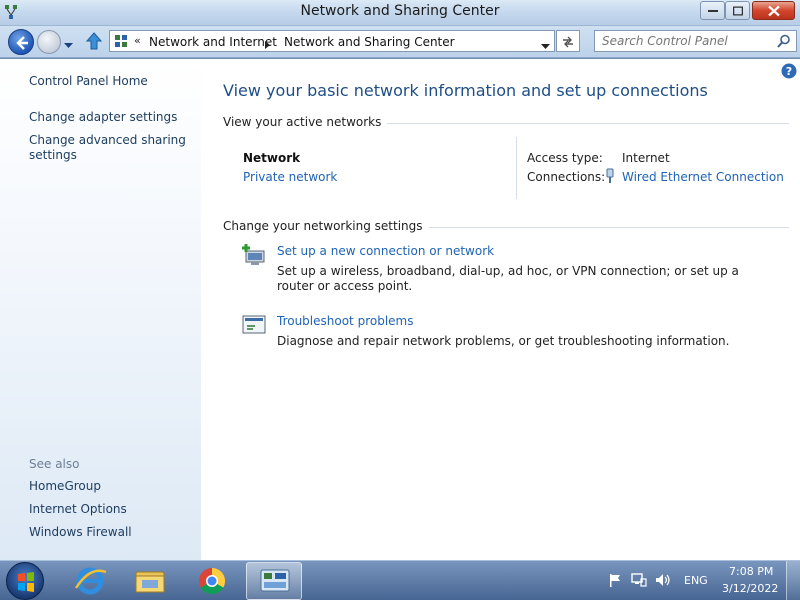  What do you see at coordinates (137, 40) in the screenshot?
I see `breadcrumb-overflow: «` at bounding box center [137, 40].